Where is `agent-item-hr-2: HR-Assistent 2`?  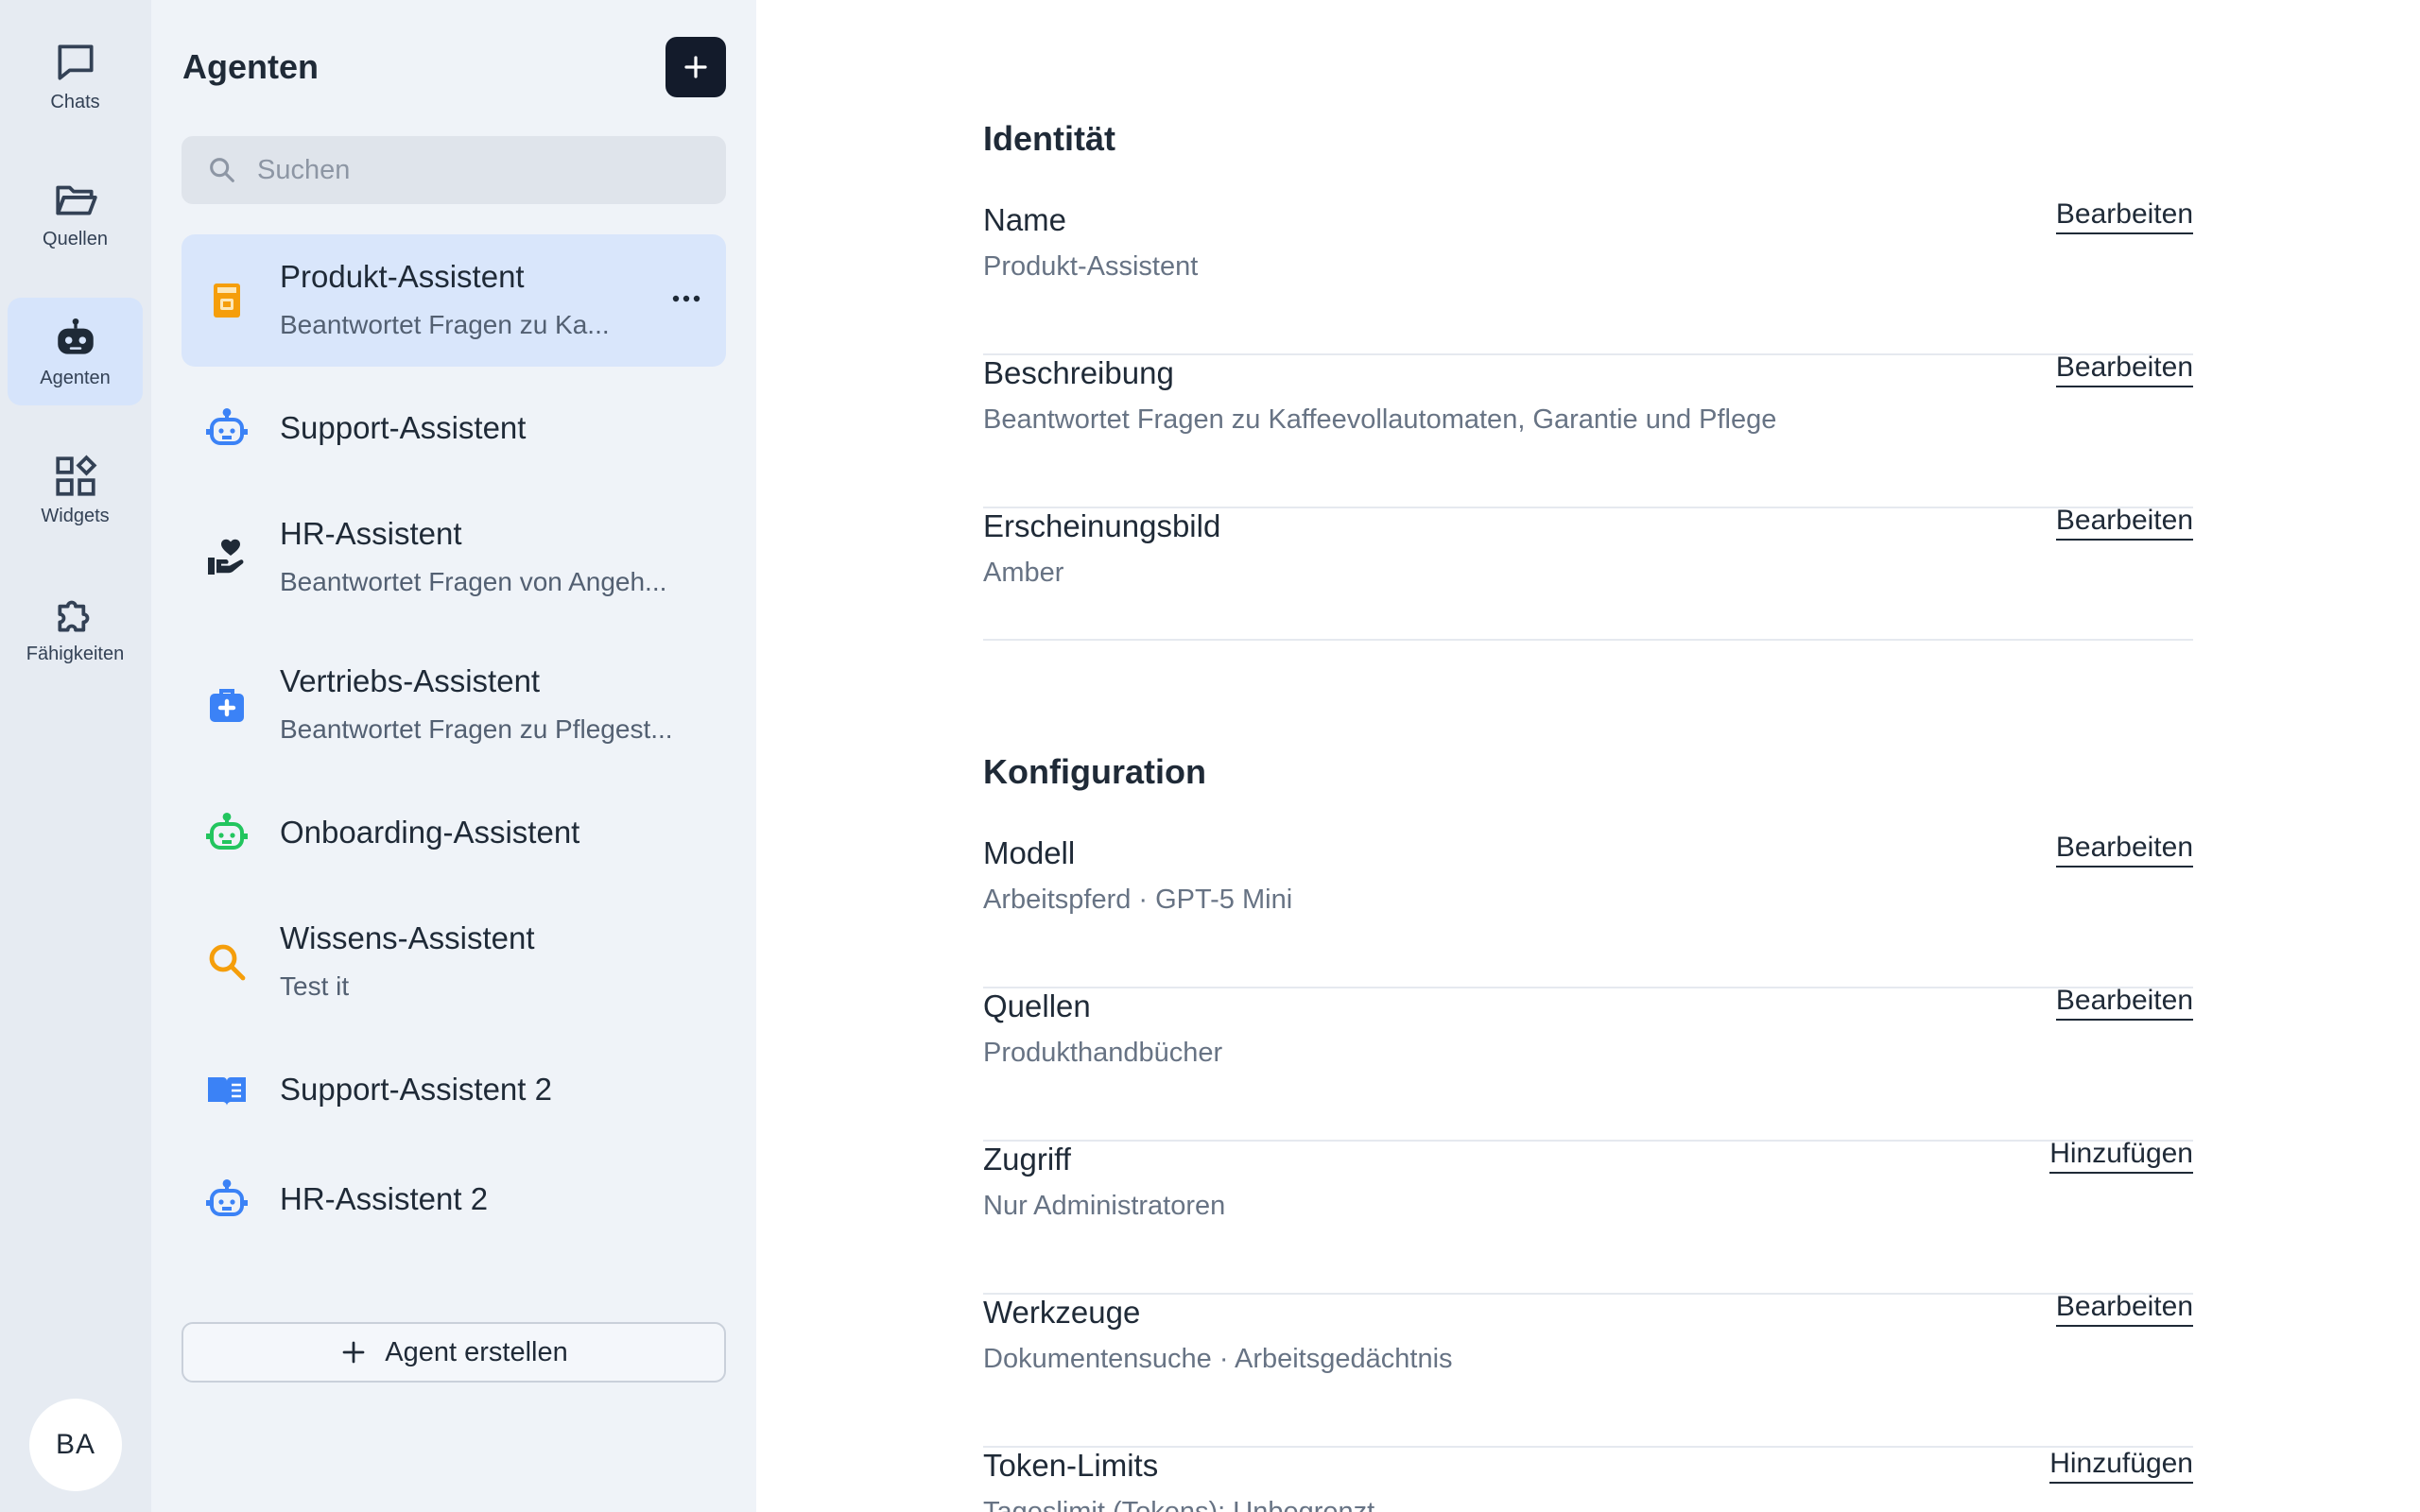 agent-item-hr-2: HR-Assistent 2 is located at coordinates (454, 1200).